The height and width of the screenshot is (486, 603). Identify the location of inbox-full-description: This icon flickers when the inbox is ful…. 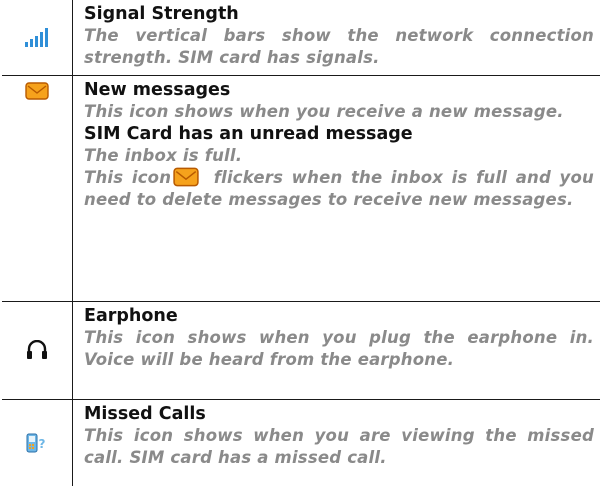
(339, 189).